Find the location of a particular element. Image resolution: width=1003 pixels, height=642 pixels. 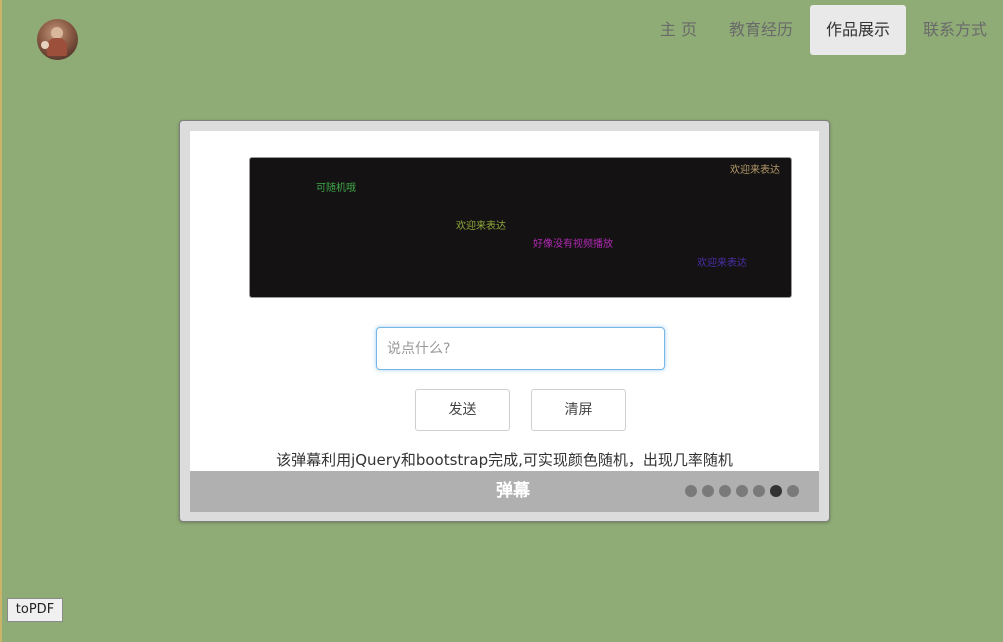

danmu-message: 可随机哦 is located at coordinates (336, 188).